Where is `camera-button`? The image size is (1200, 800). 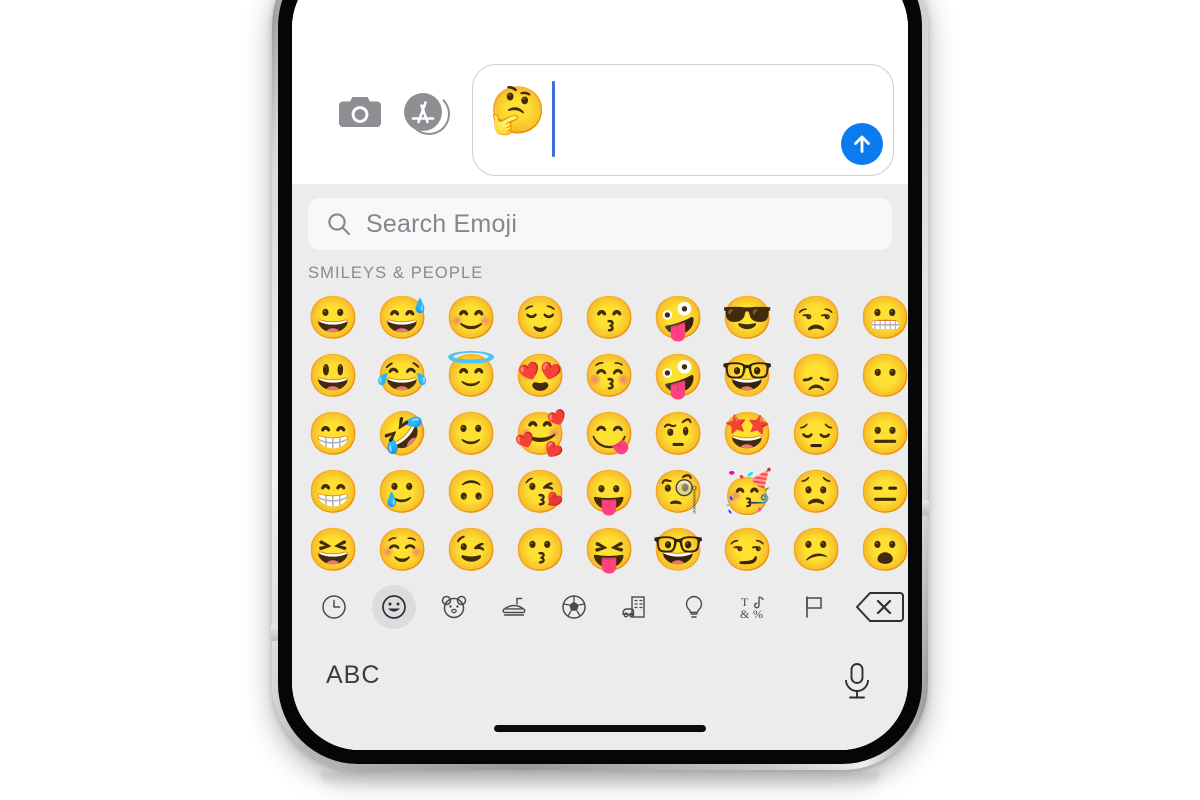
camera-button is located at coordinates (360, 112).